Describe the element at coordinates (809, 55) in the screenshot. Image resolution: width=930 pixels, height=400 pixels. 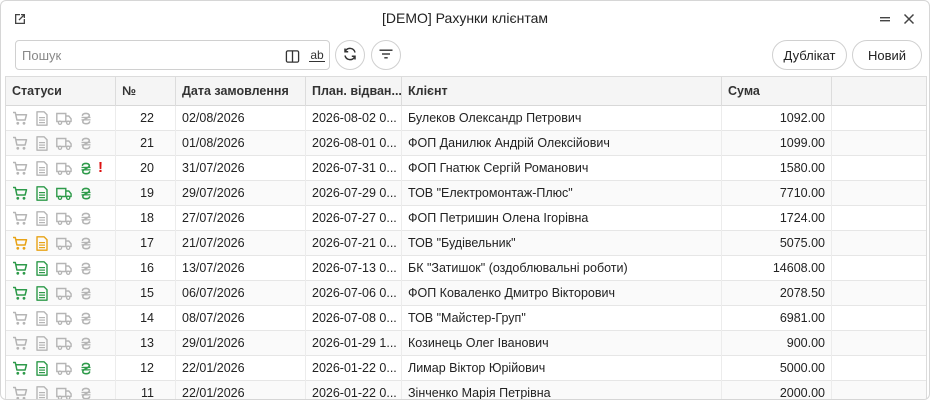
I see `duplicate-button: Дублікат` at that location.